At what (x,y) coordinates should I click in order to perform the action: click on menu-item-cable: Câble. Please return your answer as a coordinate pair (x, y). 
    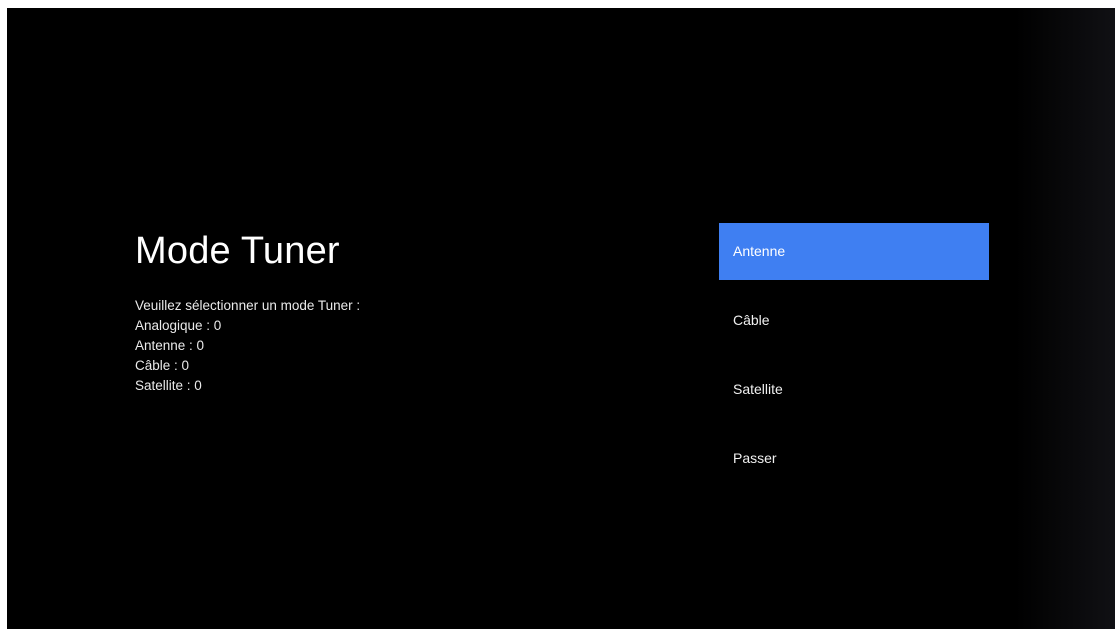
    Looking at the image, I should click on (854, 320).